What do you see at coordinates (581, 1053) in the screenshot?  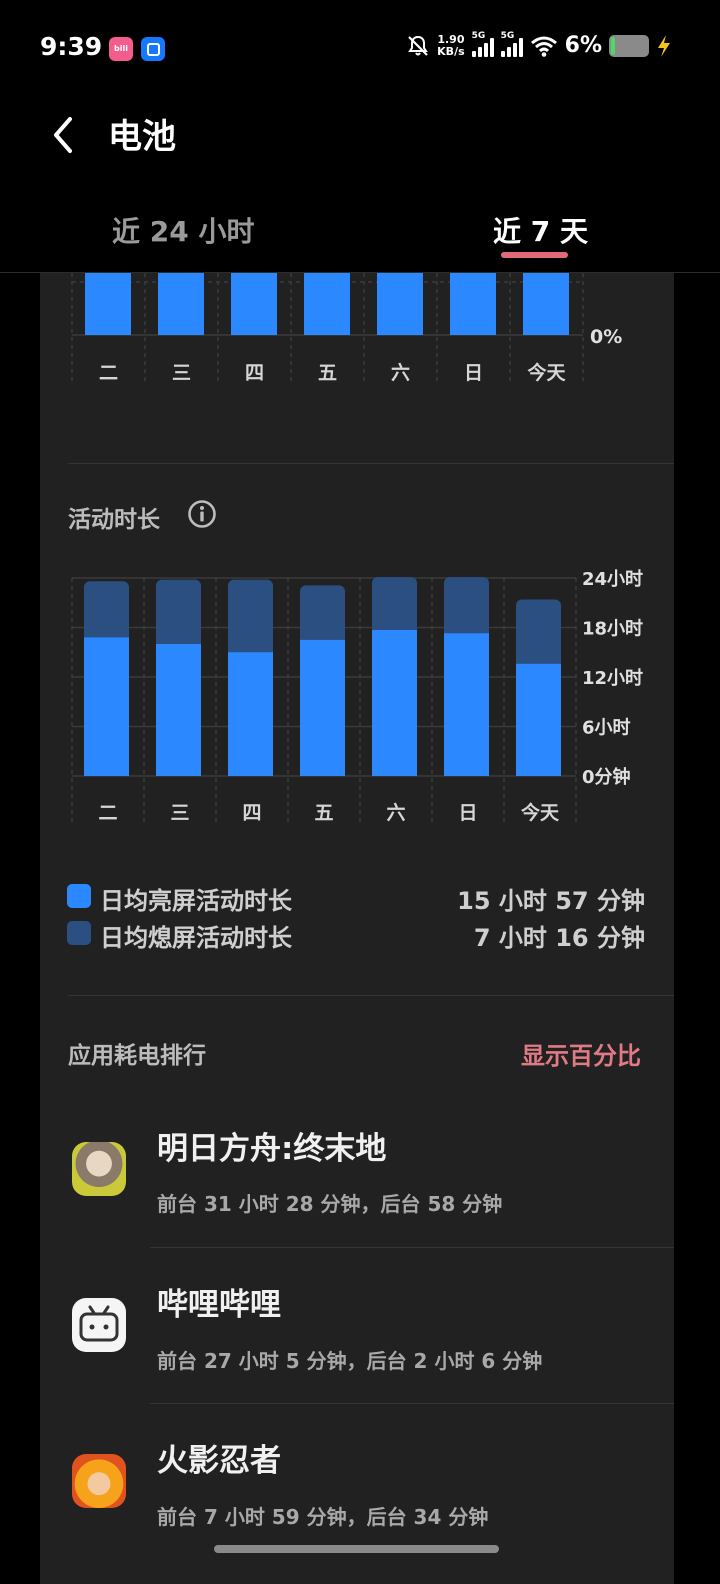 I see `show-percentage-button: 显示百分比` at bounding box center [581, 1053].